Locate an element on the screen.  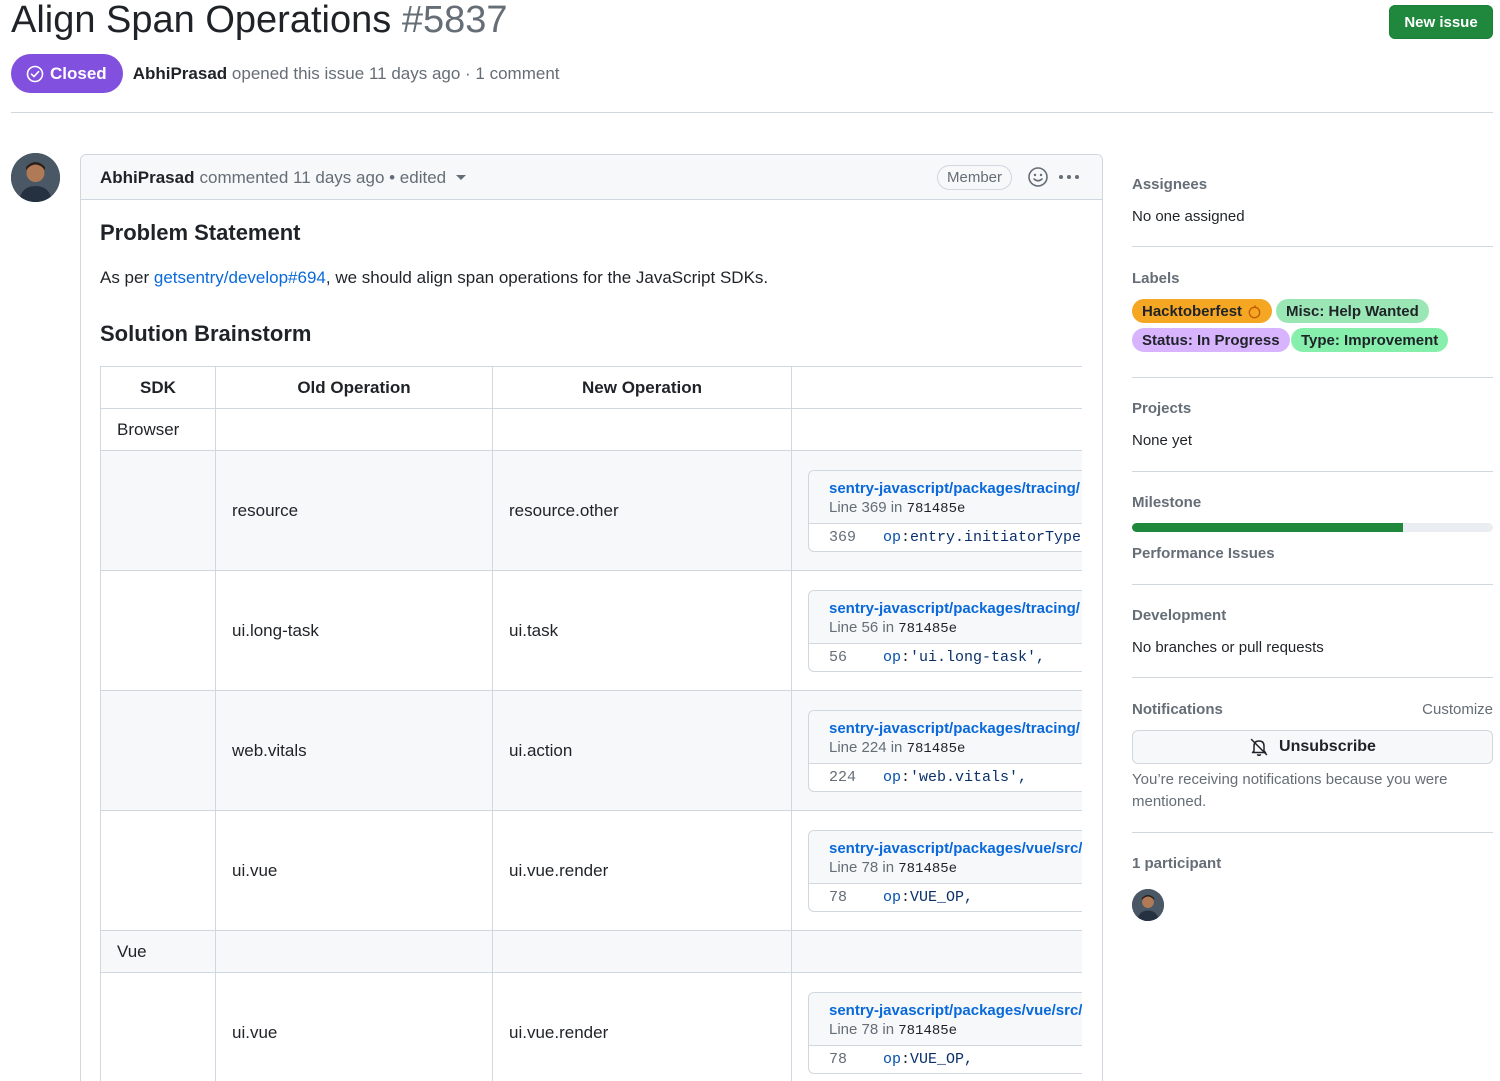
assignees-title: Assignees is located at coordinates (1169, 184).